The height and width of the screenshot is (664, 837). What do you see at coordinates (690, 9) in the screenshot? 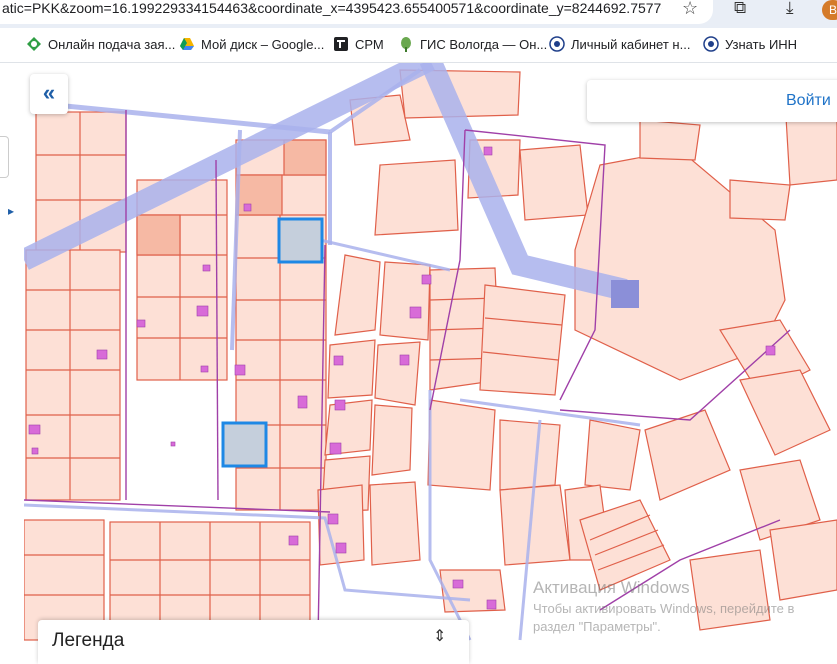
I see `bookmark-star-icon: ☆` at bounding box center [690, 9].